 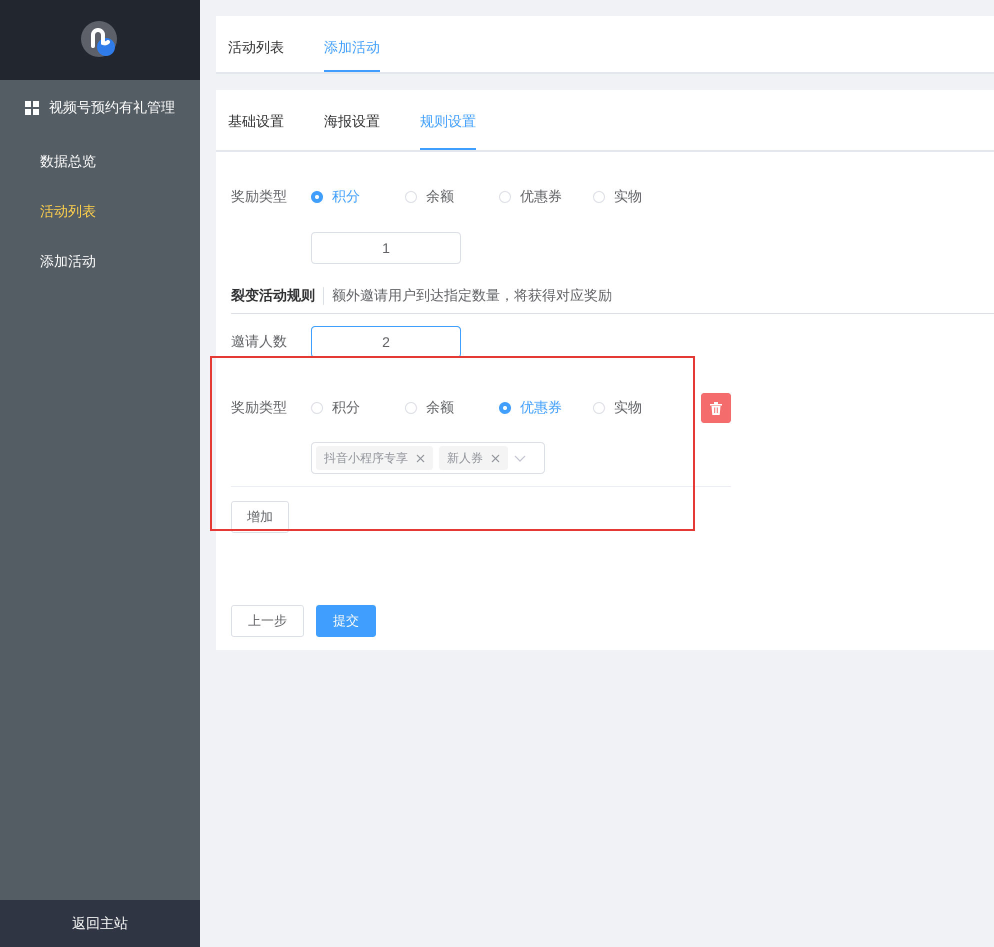 What do you see at coordinates (259, 342) in the screenshot?
I see `field-label: 邀请人数` at bounding box center [259, 342].